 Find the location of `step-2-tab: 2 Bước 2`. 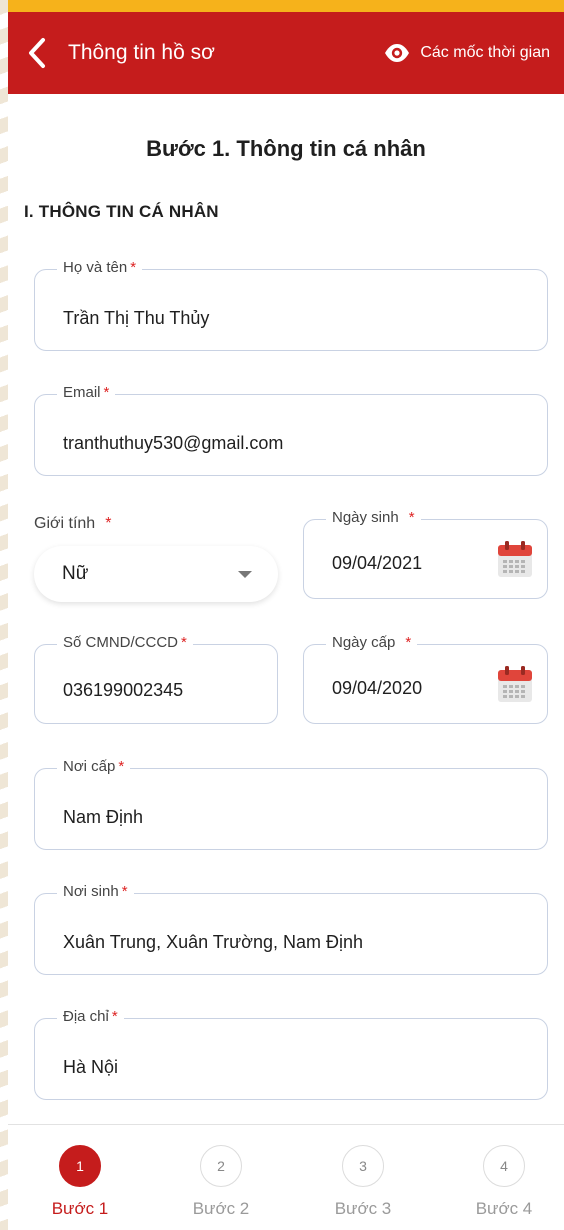

step-2-tab: 2 Bước 2 is located at coordinates (221, 1172).